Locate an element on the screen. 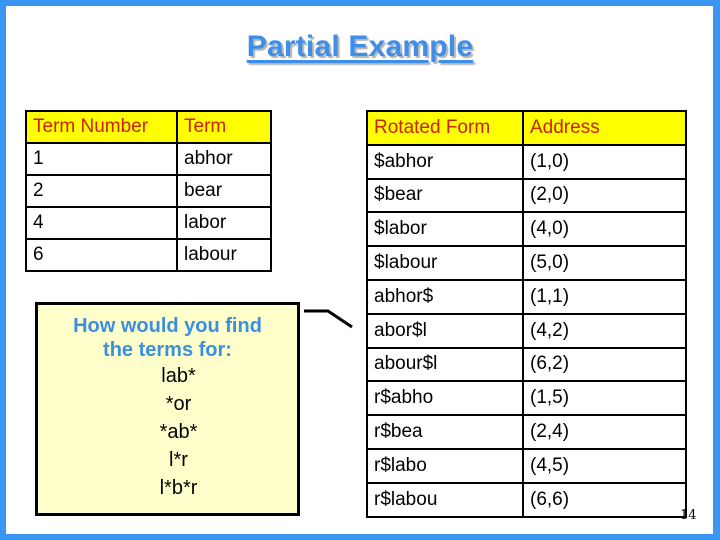  table-row: 1 abhor is located at coordinates (148, 159).